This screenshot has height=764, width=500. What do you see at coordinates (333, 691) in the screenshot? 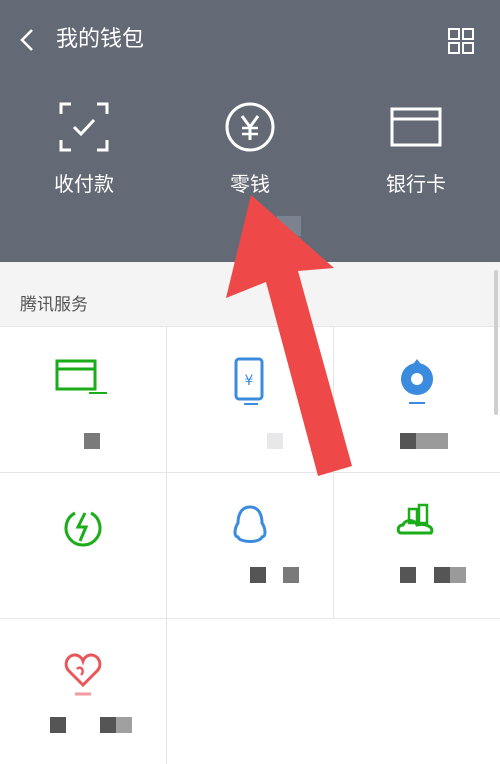
I see `empty-cell` at bounding box center [333, 691].